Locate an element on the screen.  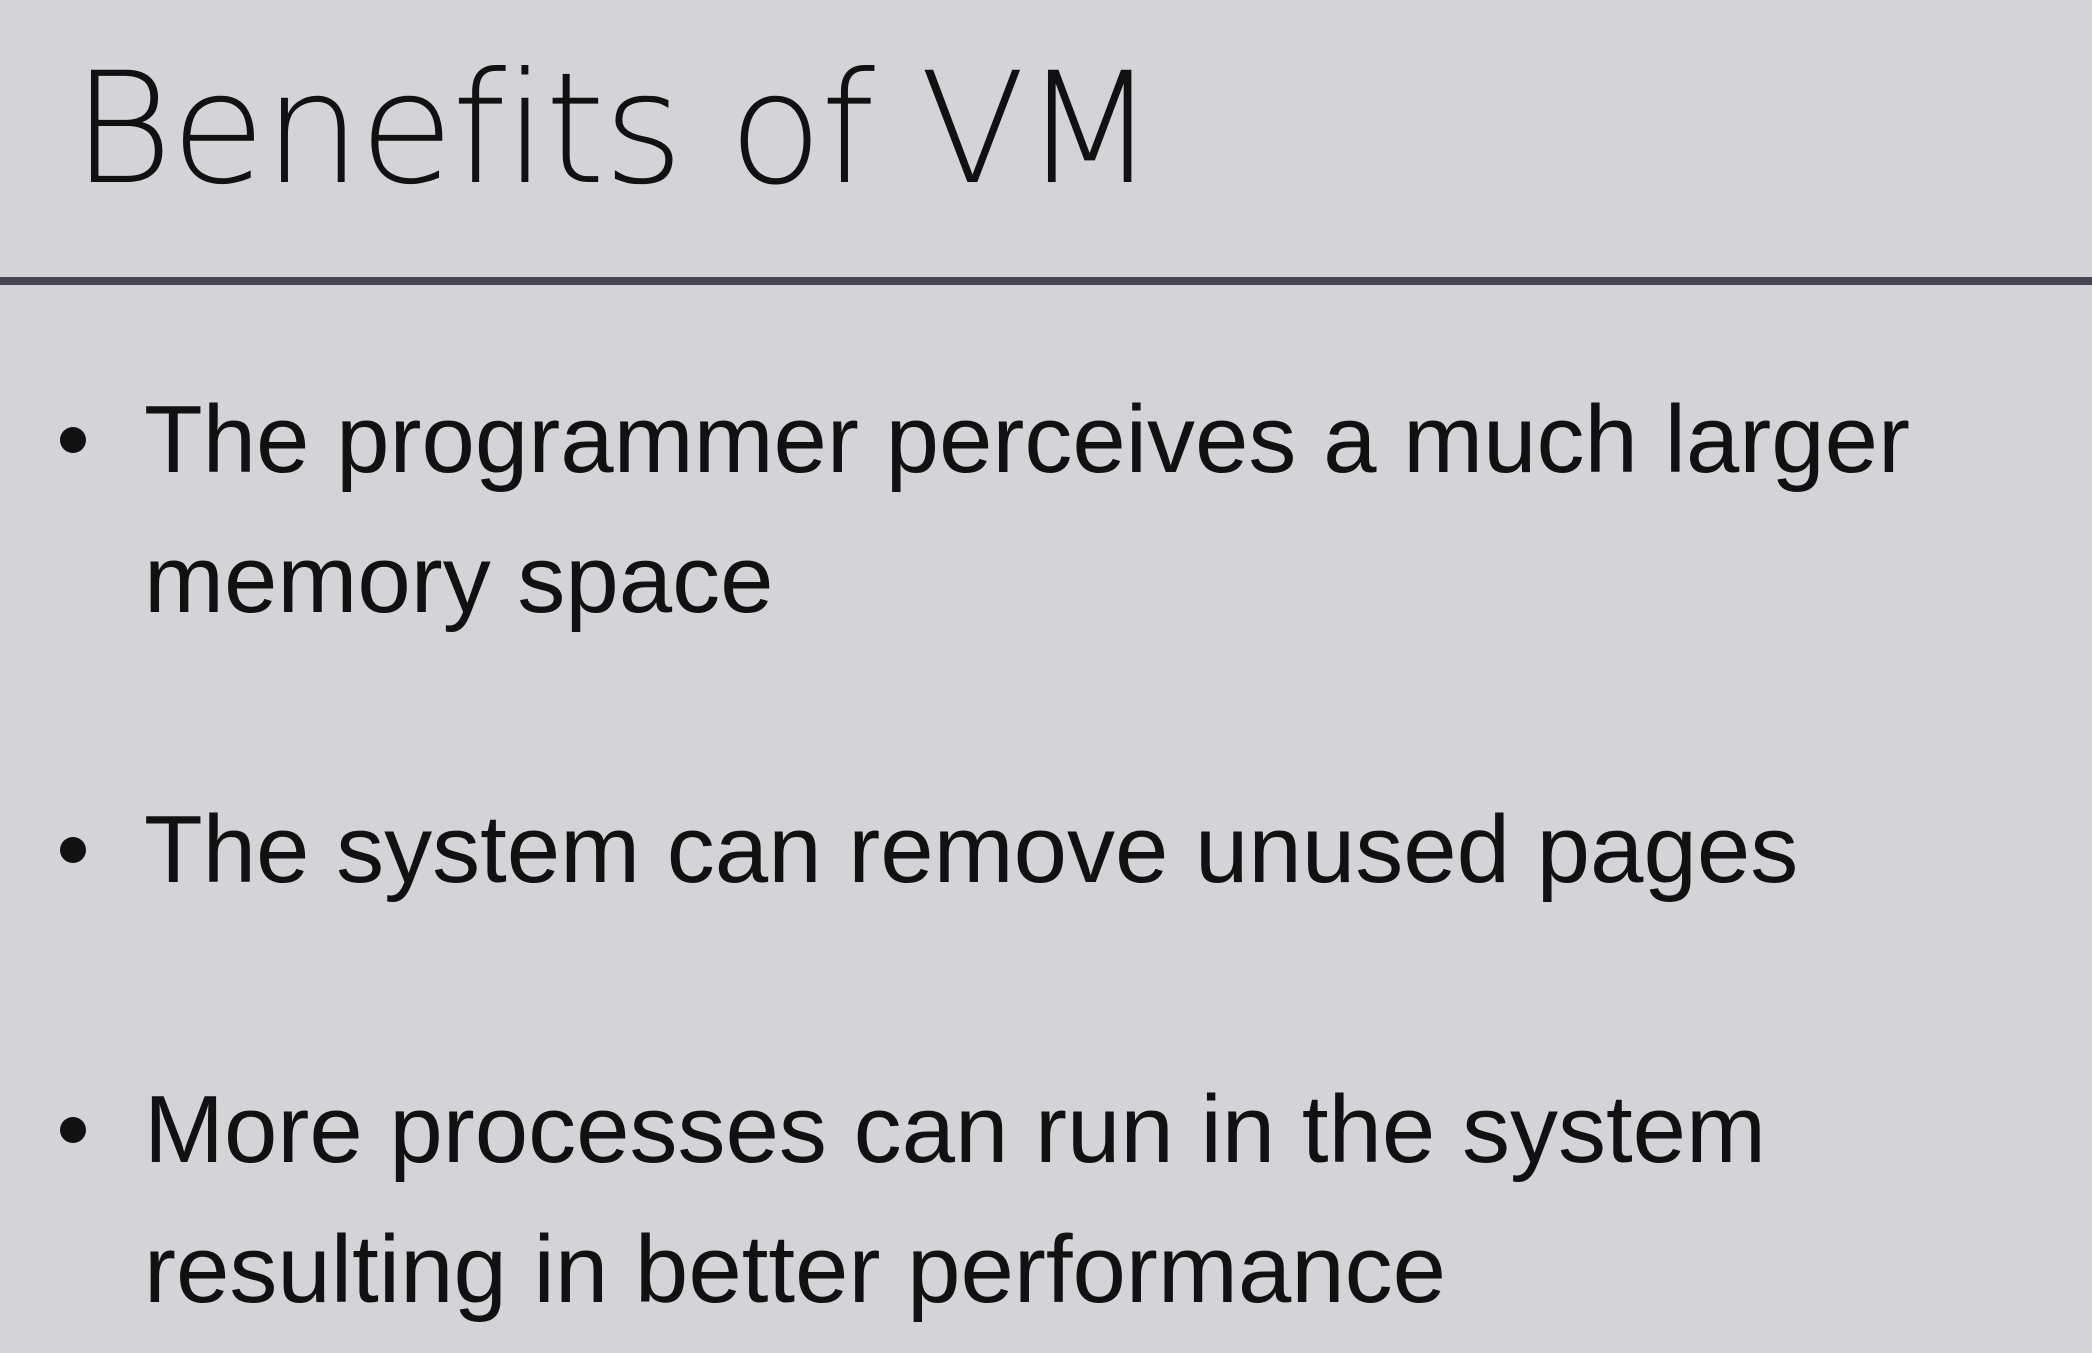
bullet-text: The system can remove unused pages is located at coordinates (971, 849).